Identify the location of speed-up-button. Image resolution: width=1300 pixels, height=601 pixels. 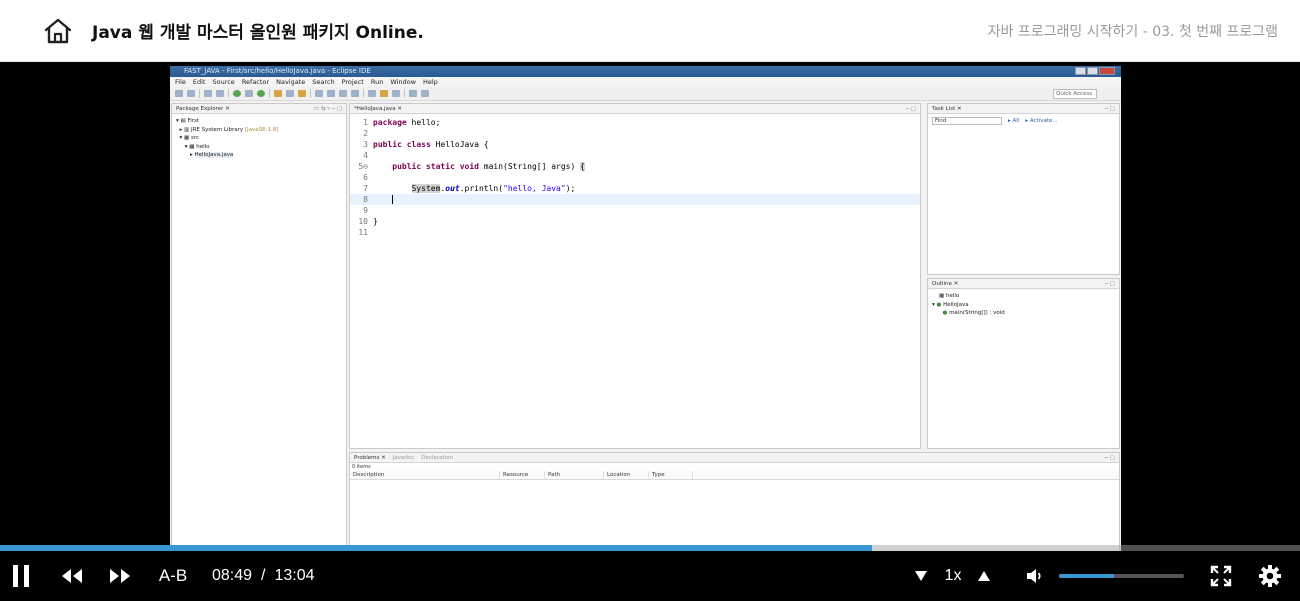
(984, 576).